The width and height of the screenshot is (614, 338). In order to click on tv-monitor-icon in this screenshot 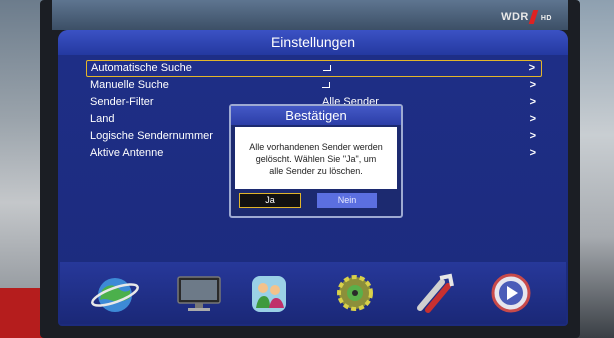, I will do `click(199, 293)`.